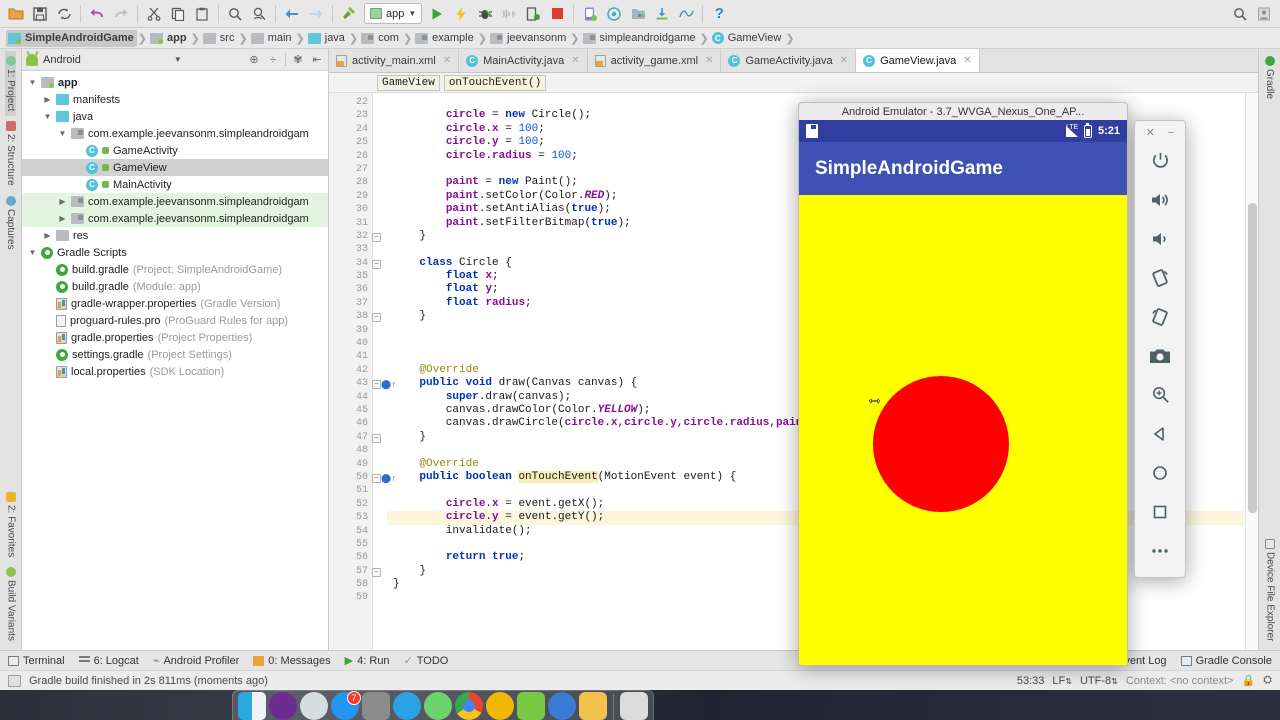 This screenshot has width=1280, height=720. I want to click on tree-node: local.properties (SDK Location), so click(175, 371).